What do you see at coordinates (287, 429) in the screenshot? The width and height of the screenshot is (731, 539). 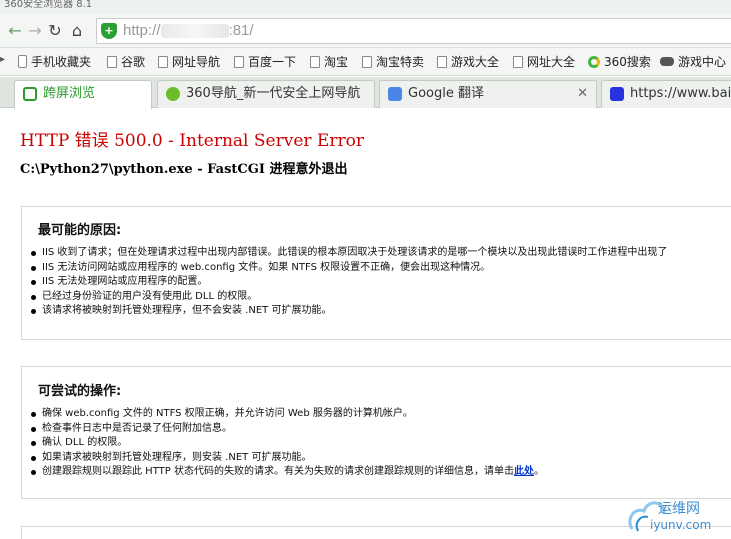 I see `list-item: 检查事件日志中是否记录了任何附加信息。` at bounding box center [287, 429].